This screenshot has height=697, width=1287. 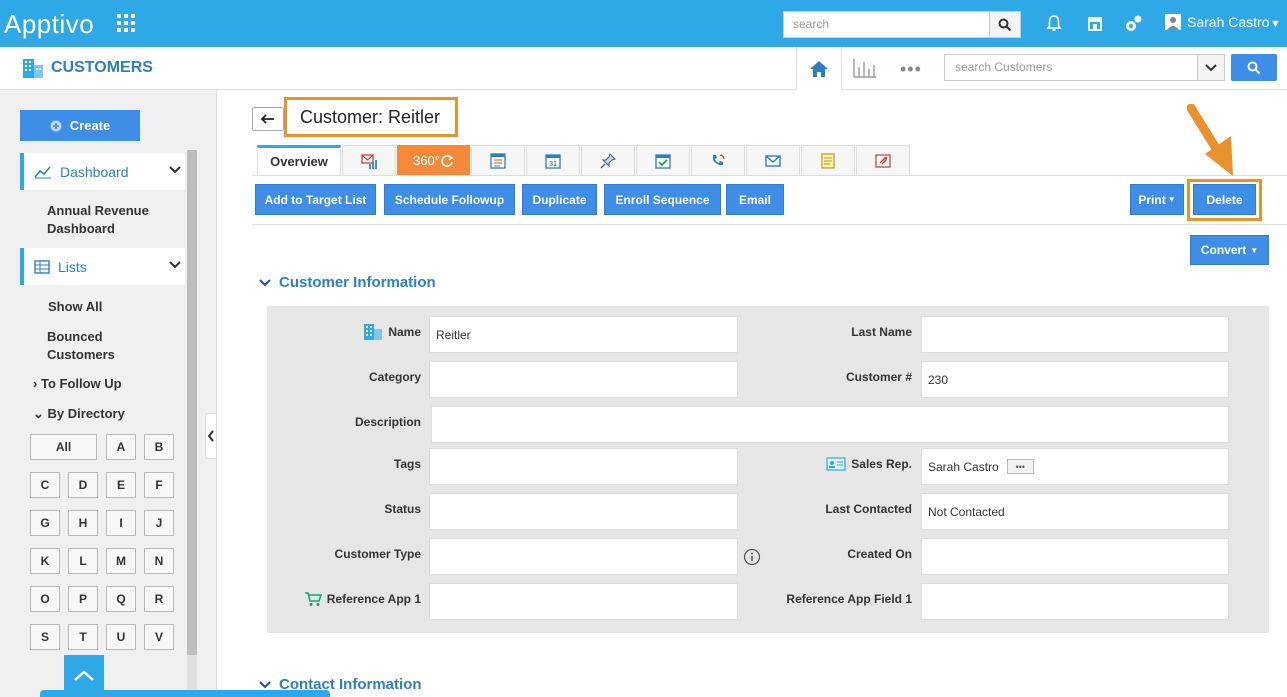 What do you see at coordinates (865, 69) in the screenshot?
I see `bar-chart-icon` at bounding box center [865, 69].